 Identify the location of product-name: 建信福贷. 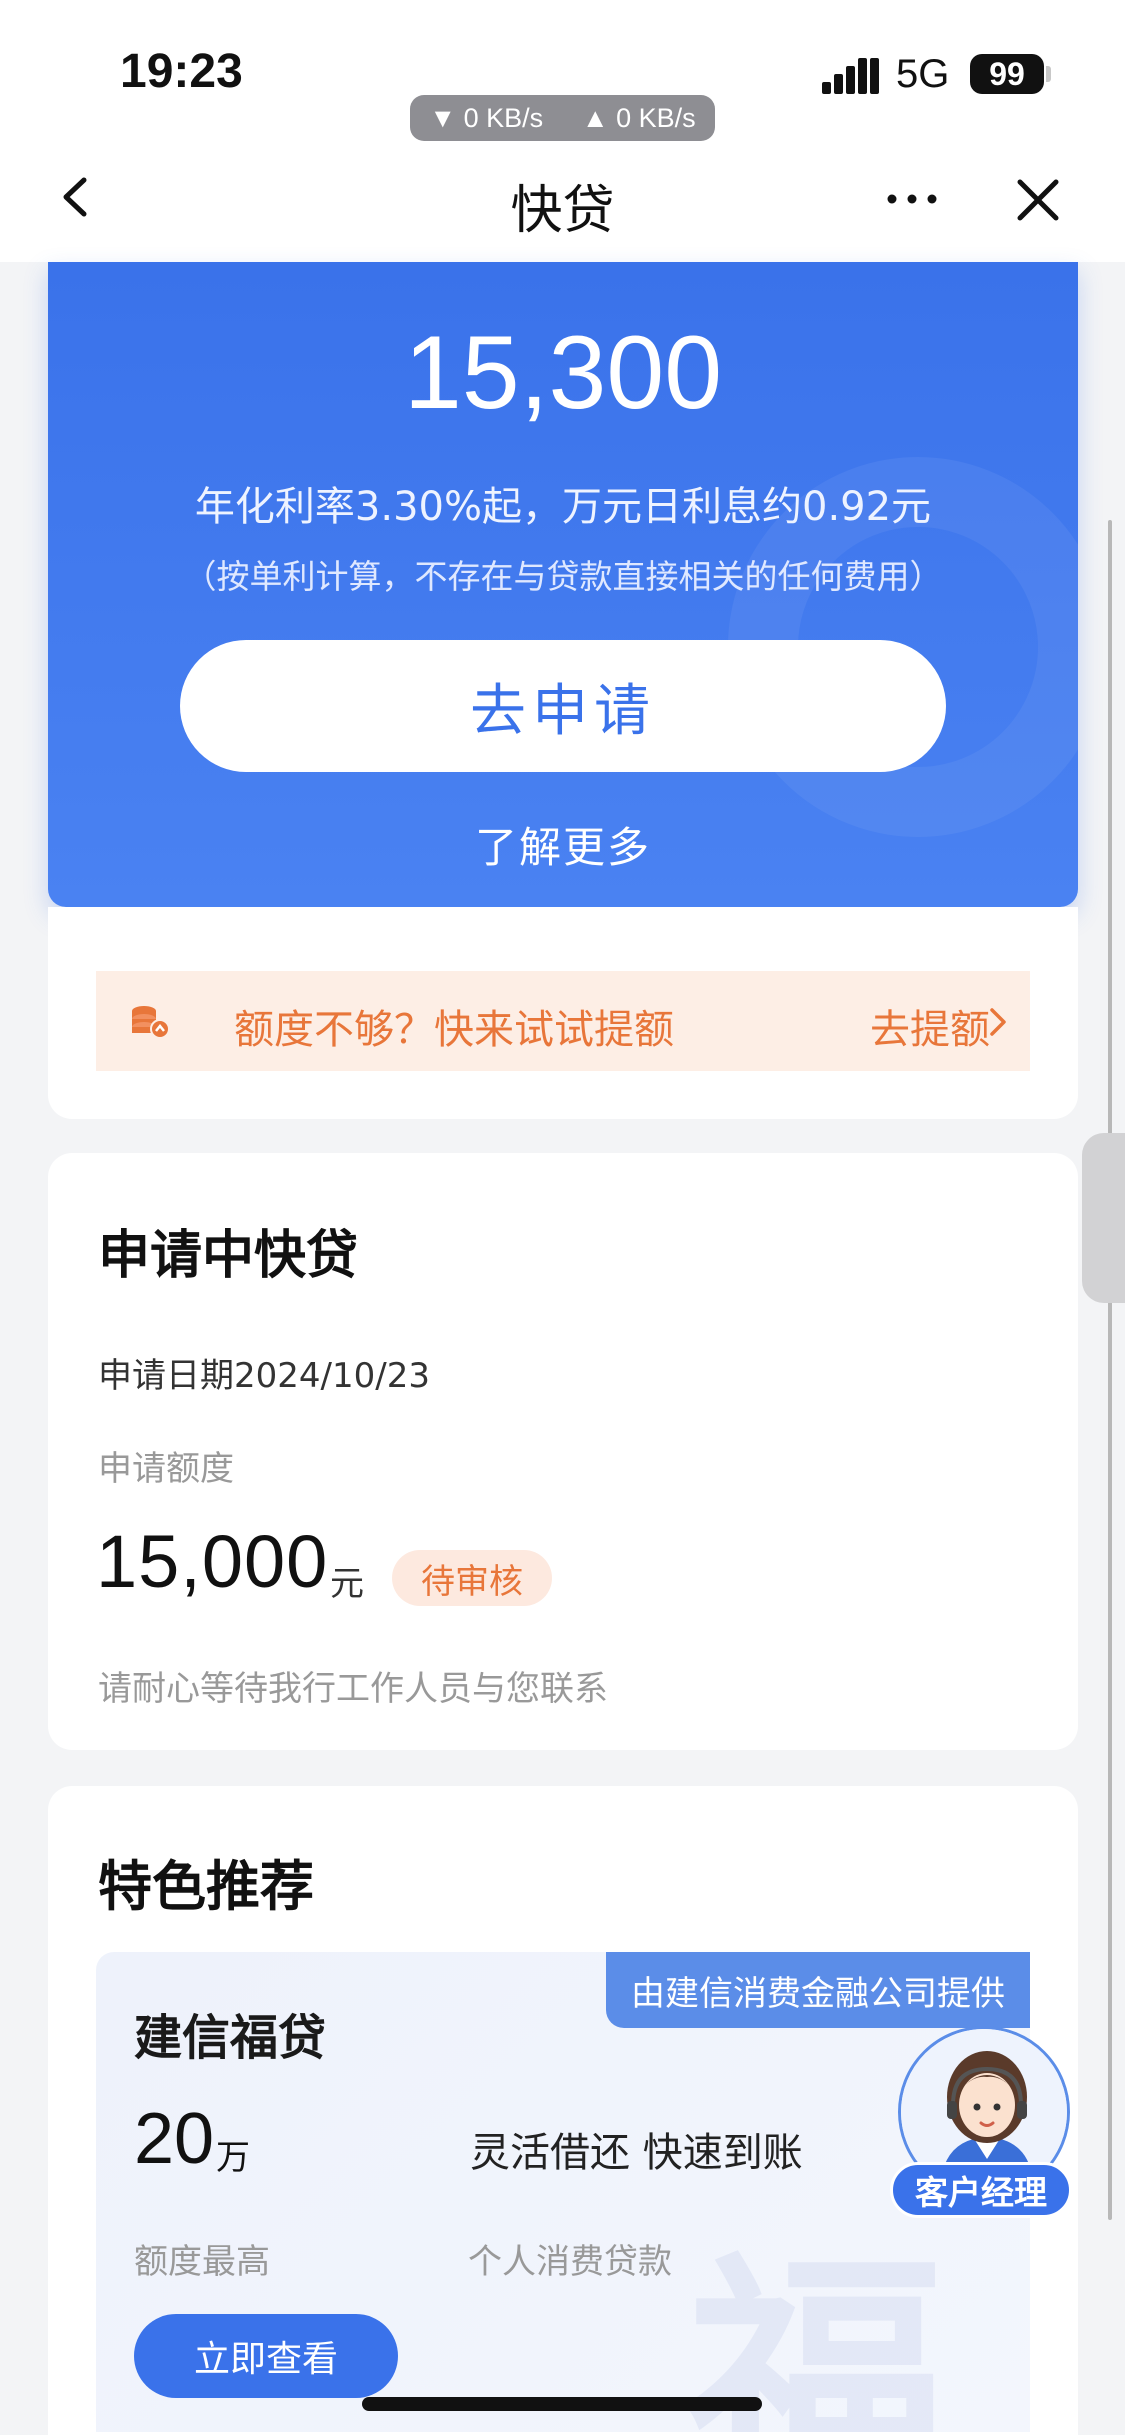
(230, 2038).